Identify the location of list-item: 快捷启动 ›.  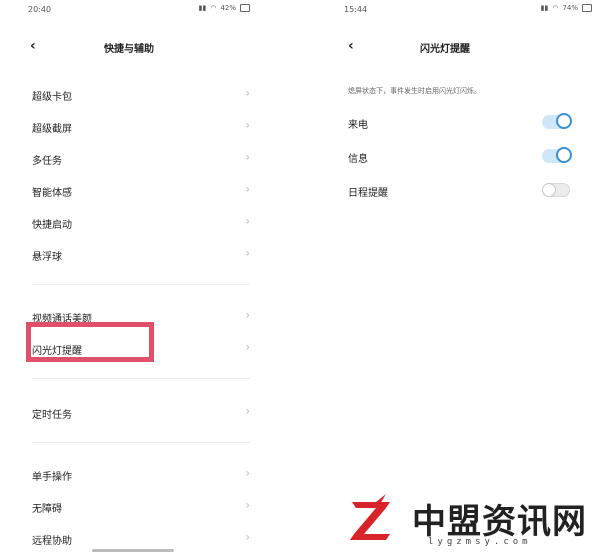
(142, 222).